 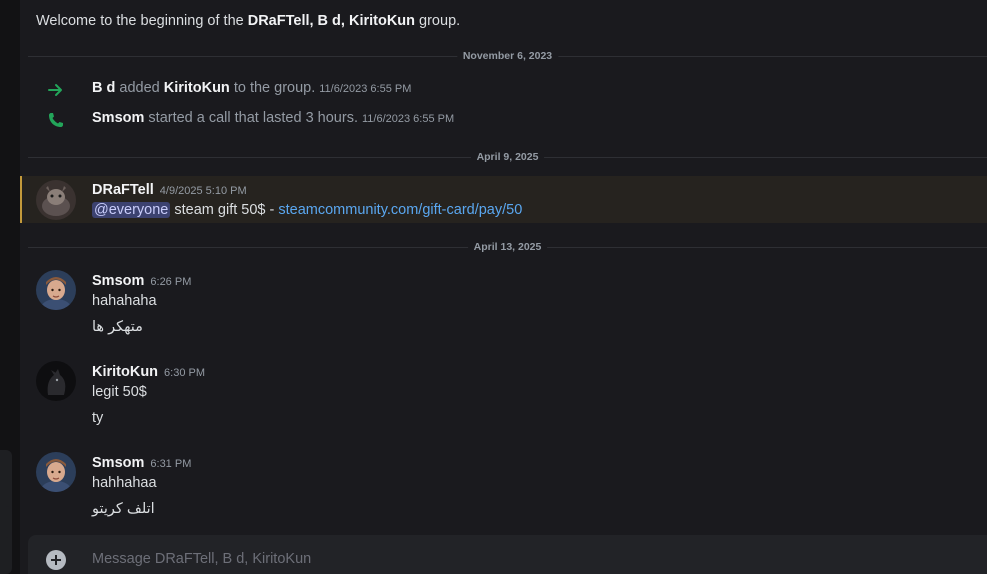 I want to click on date-divider: April 9, 2025, so click(x=507, y=157).